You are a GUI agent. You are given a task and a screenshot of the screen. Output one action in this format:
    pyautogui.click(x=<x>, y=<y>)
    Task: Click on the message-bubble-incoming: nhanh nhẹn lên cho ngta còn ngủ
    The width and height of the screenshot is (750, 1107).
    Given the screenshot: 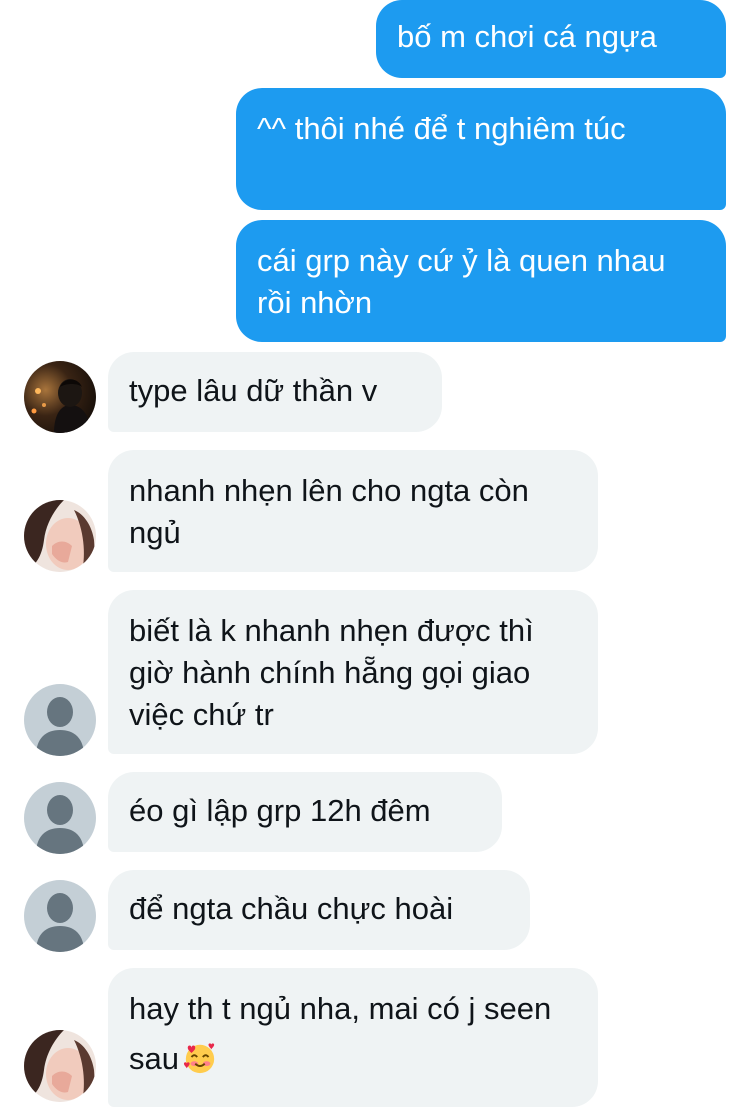 What is the action you would take?
    pyautogui.click(x=353, y=511)
    